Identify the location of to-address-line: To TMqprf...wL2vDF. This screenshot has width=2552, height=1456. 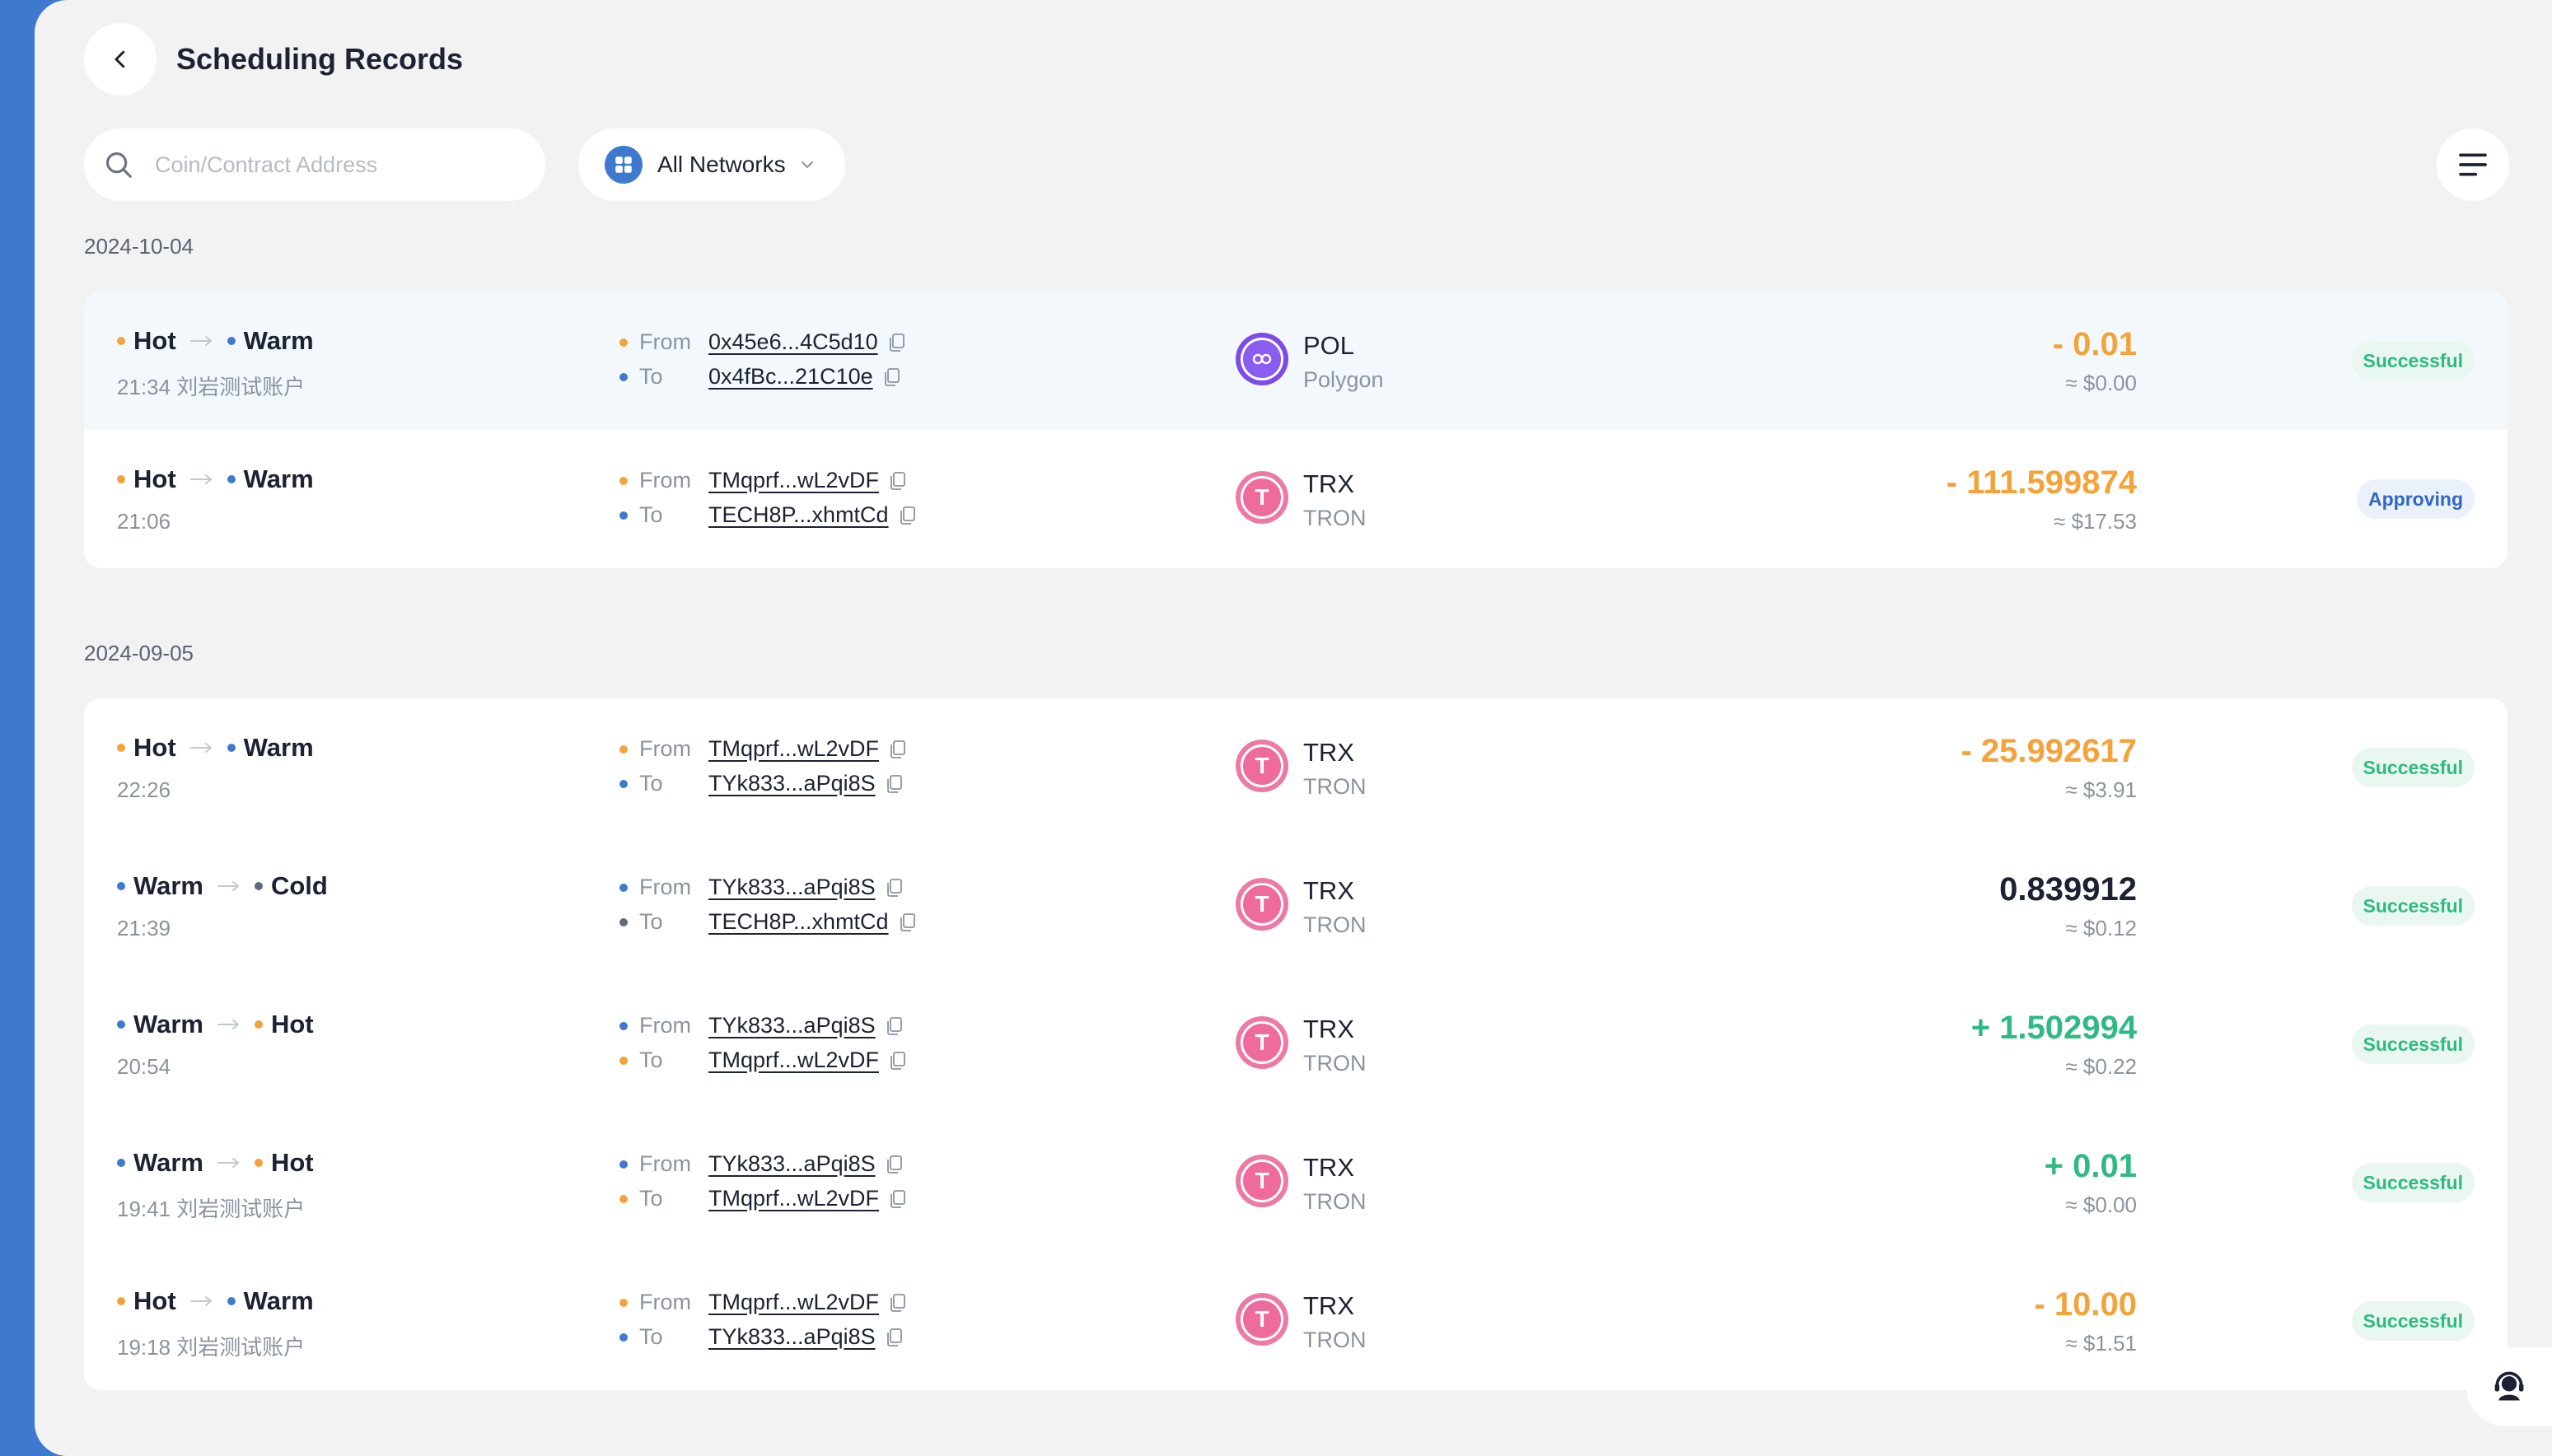
(763, 1198).